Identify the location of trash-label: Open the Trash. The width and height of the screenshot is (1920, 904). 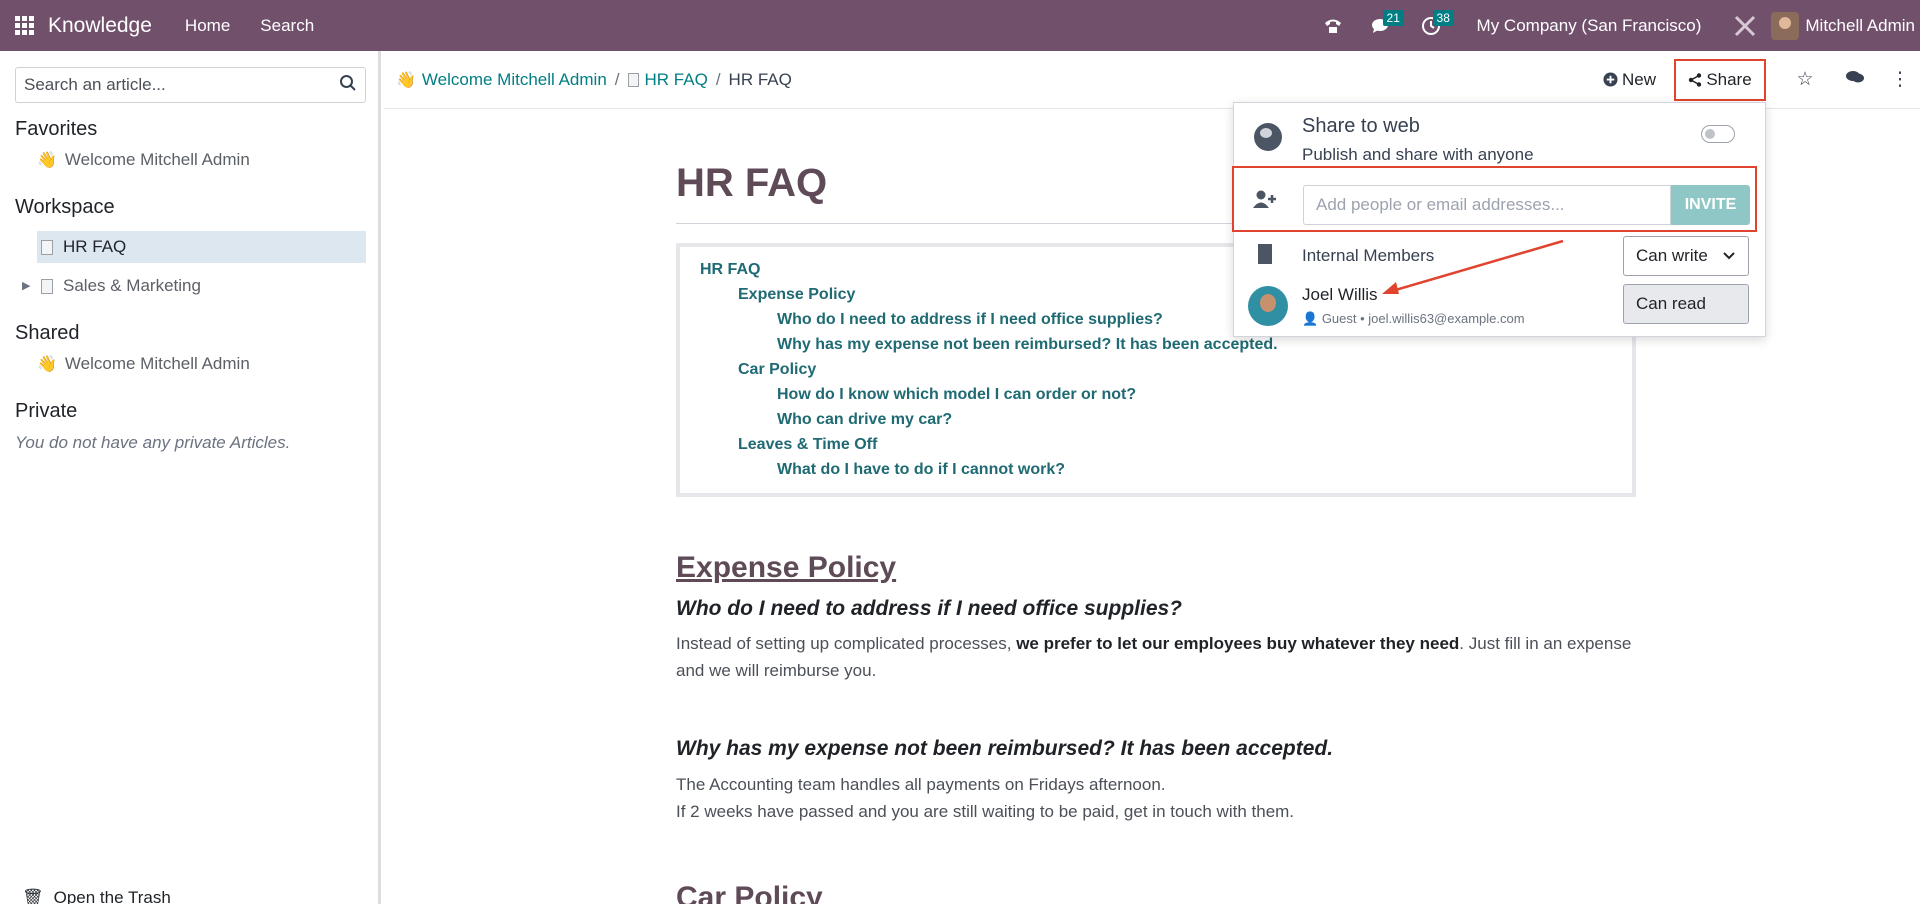
(112, 896).